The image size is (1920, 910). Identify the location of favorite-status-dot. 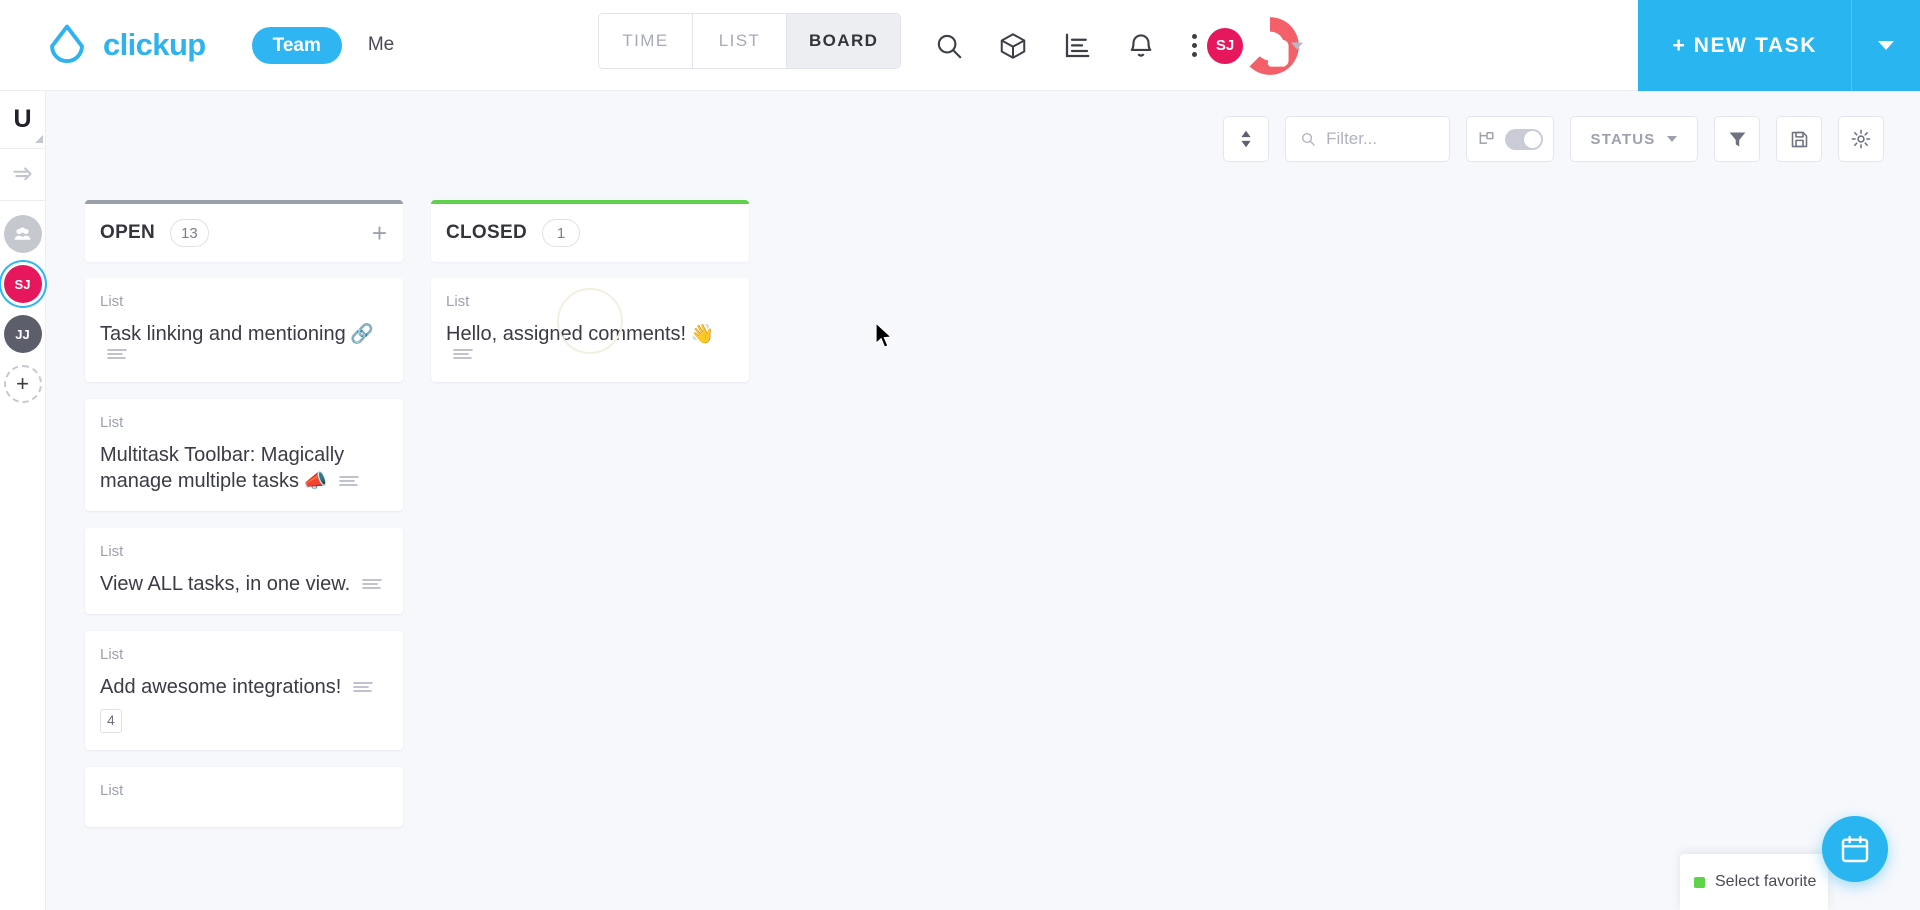
(1699, 882).